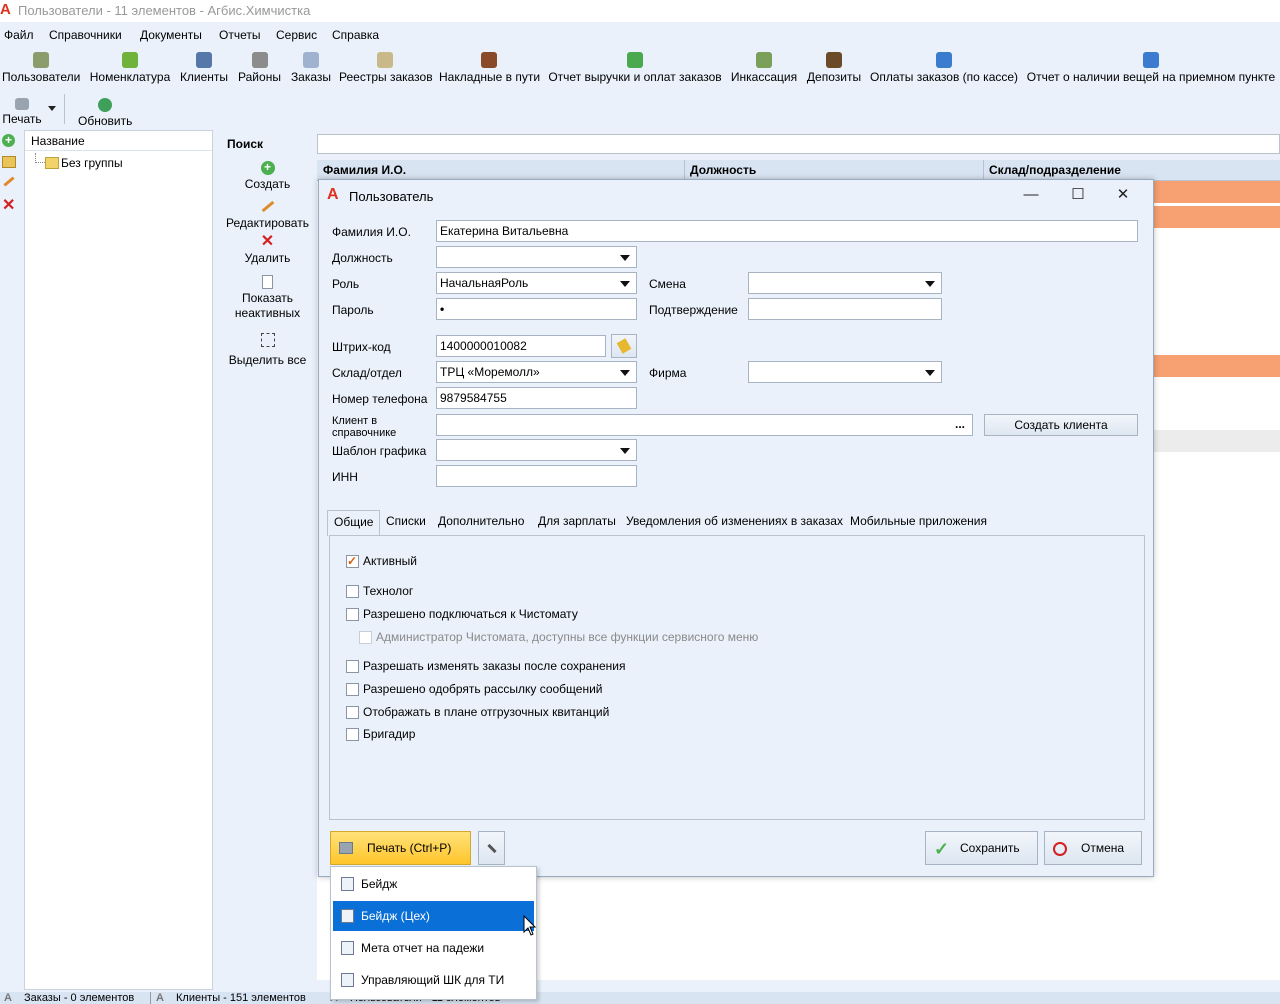 The image size is (1280, 1004). I want to click on toolbar-clients-button: Клиенты, so click(204, 68).